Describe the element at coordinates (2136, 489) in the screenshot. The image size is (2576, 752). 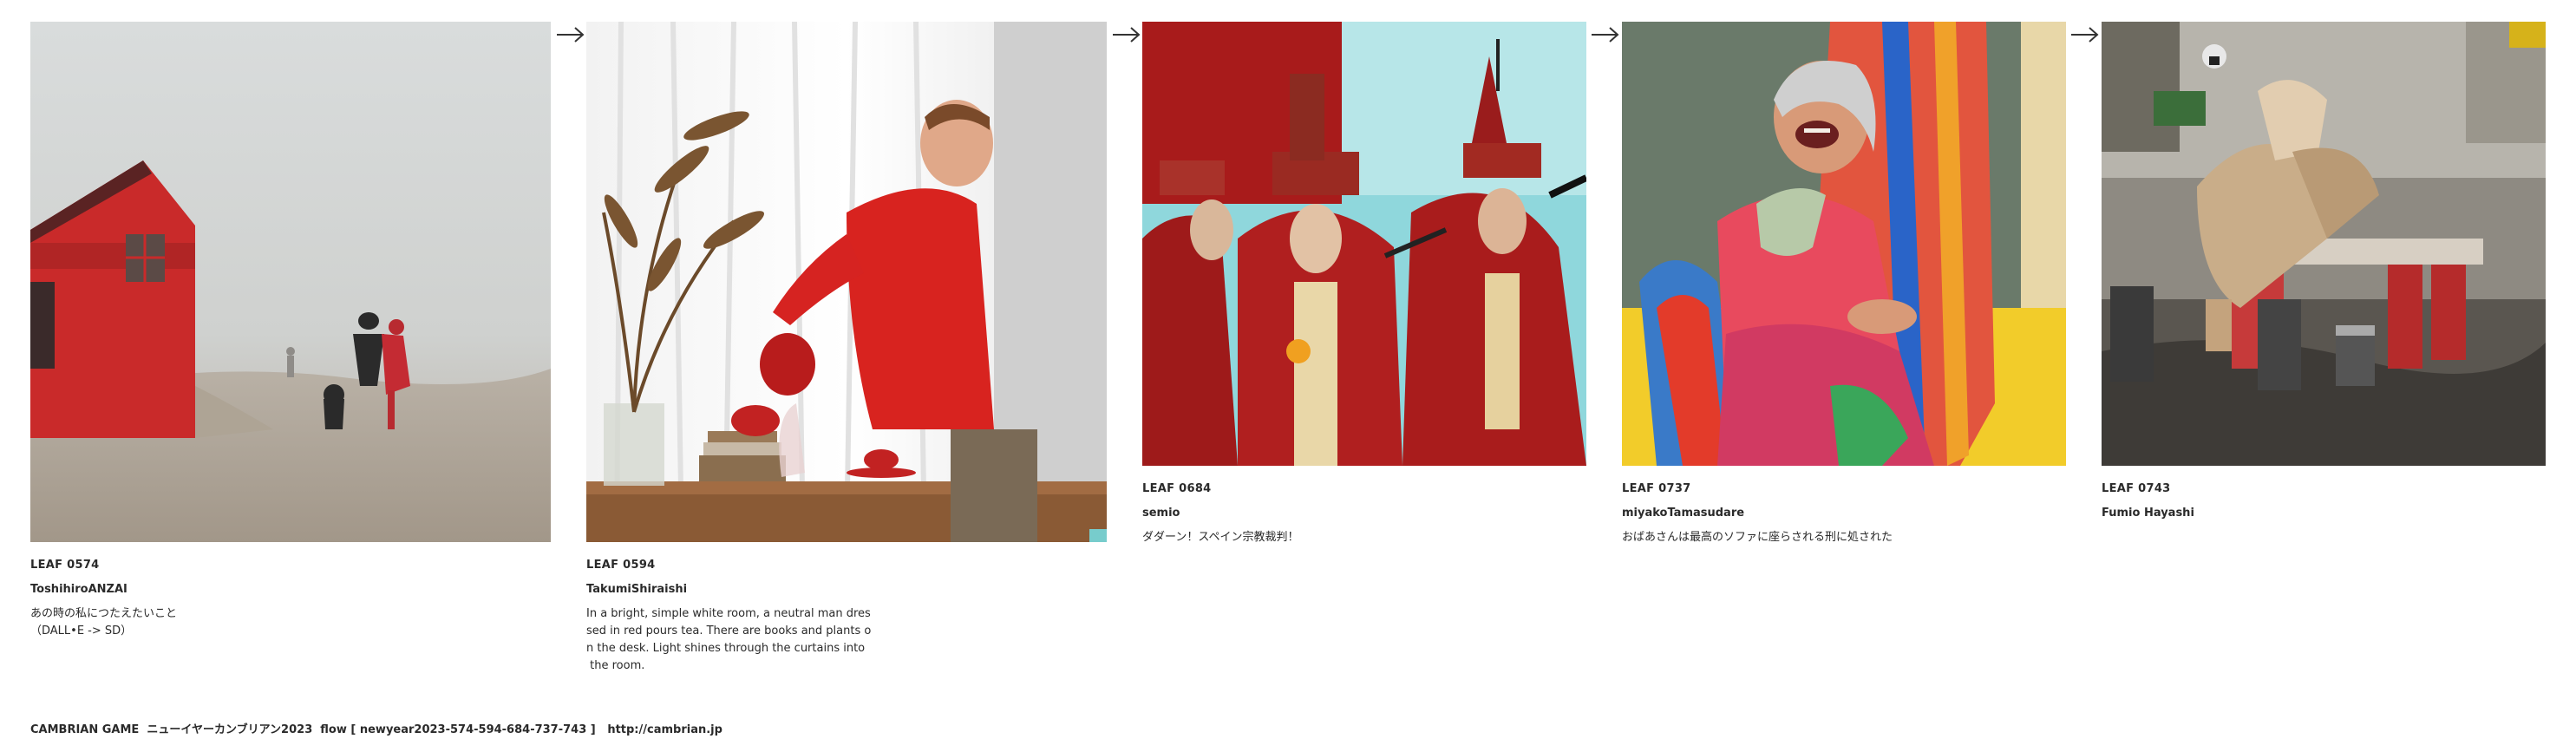
I see `leaf-id: LEAF 0743` at that location.